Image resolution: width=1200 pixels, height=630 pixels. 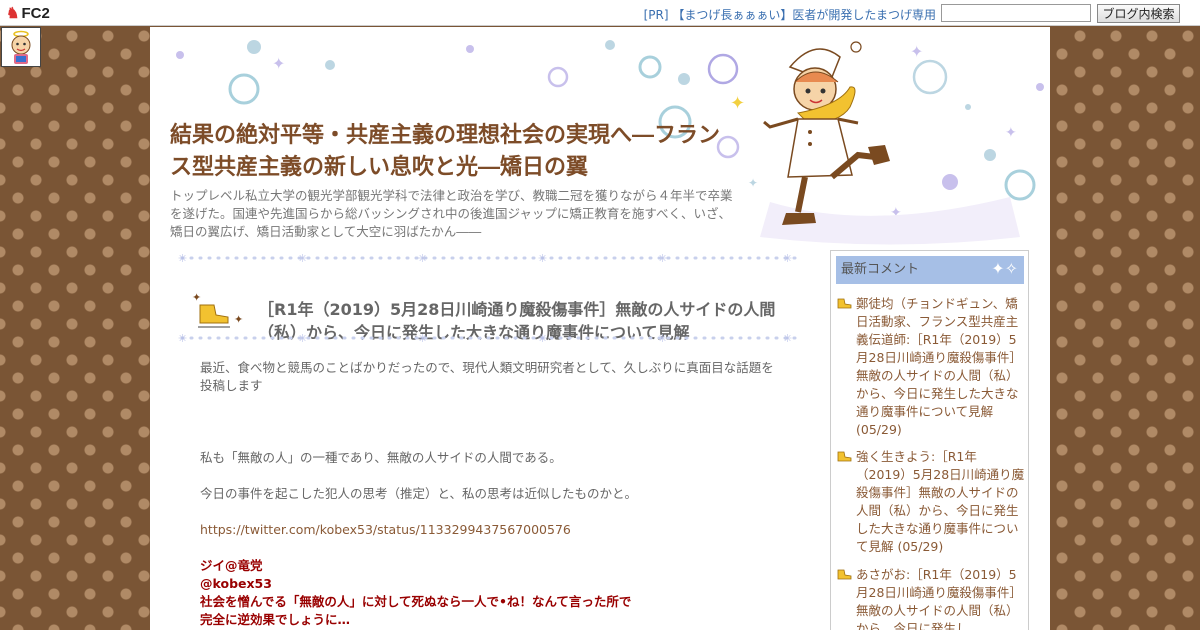 What do you see at coordinates (13, 13) in the screenshot?
I see `fc2-logo-icon: ♞` at bounding box center [13, 13].